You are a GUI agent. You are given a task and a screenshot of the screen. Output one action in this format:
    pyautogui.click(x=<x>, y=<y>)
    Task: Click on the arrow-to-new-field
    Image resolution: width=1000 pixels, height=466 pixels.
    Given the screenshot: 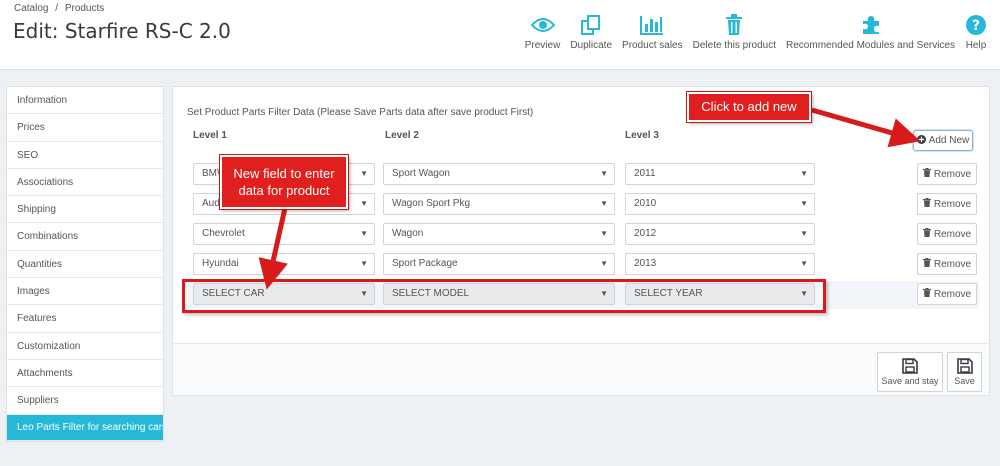 What is the action you would take?
    pyautogui.click(x=273, y=248)
    